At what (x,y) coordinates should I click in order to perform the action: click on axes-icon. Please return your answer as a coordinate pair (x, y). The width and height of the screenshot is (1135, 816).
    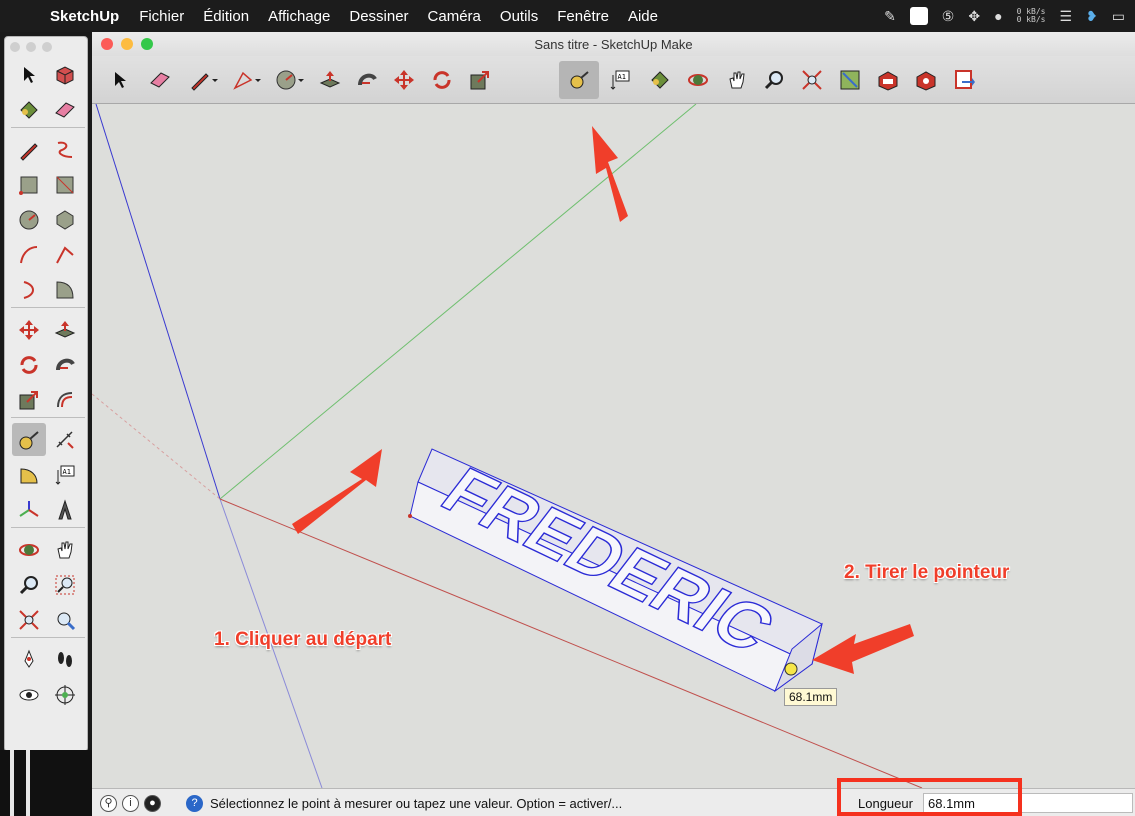
    Looking at the image, I should click on (29, 509).